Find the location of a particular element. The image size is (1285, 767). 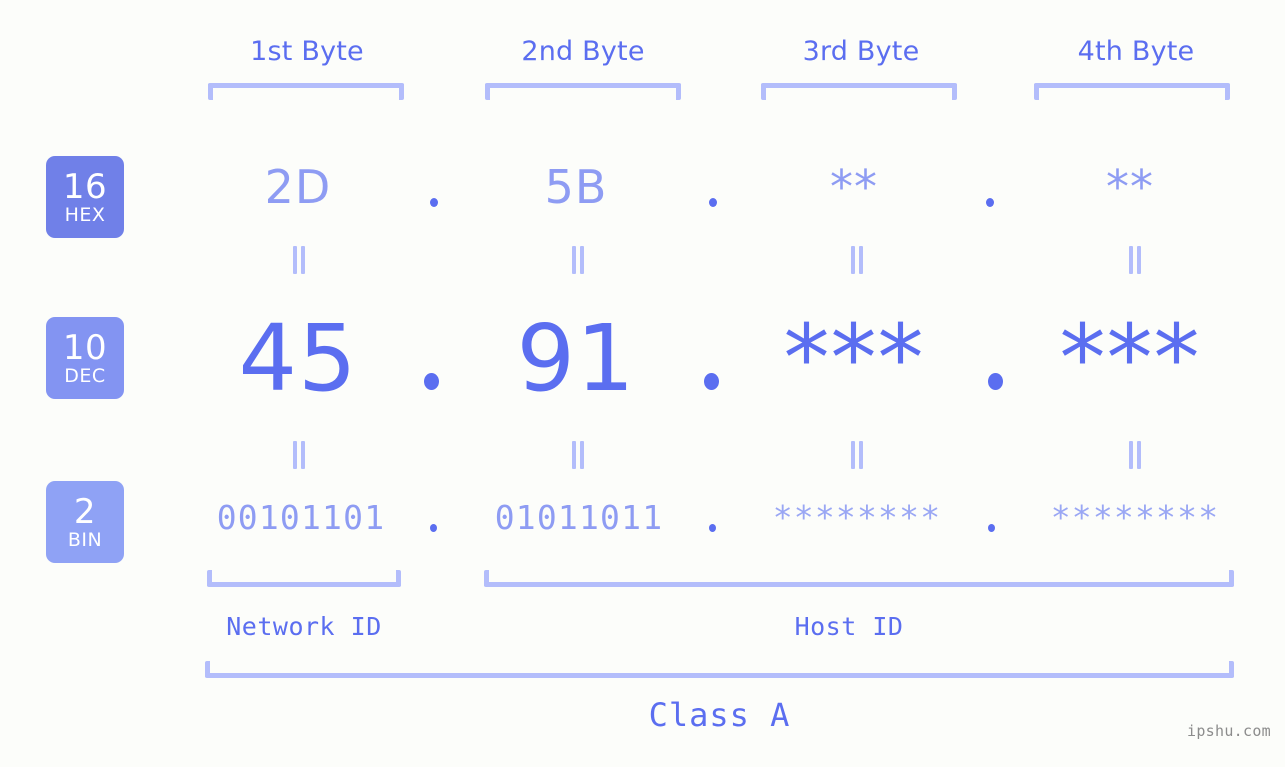

base-badge-dec-number: 10 is located at coordinates (85, 347).